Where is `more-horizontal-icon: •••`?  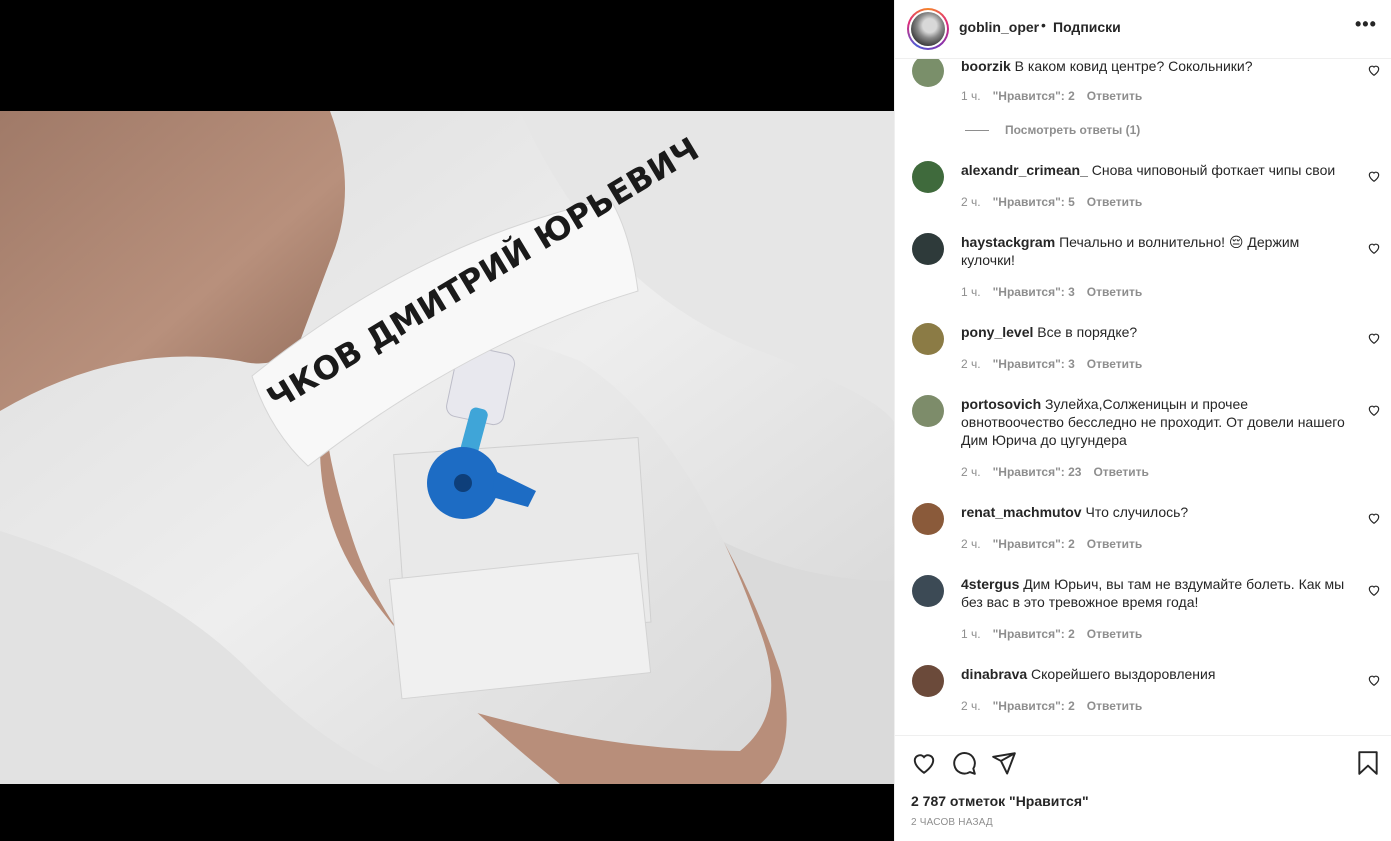 more-horizontal-icon: ••• is located at coordinates (1366, 24).